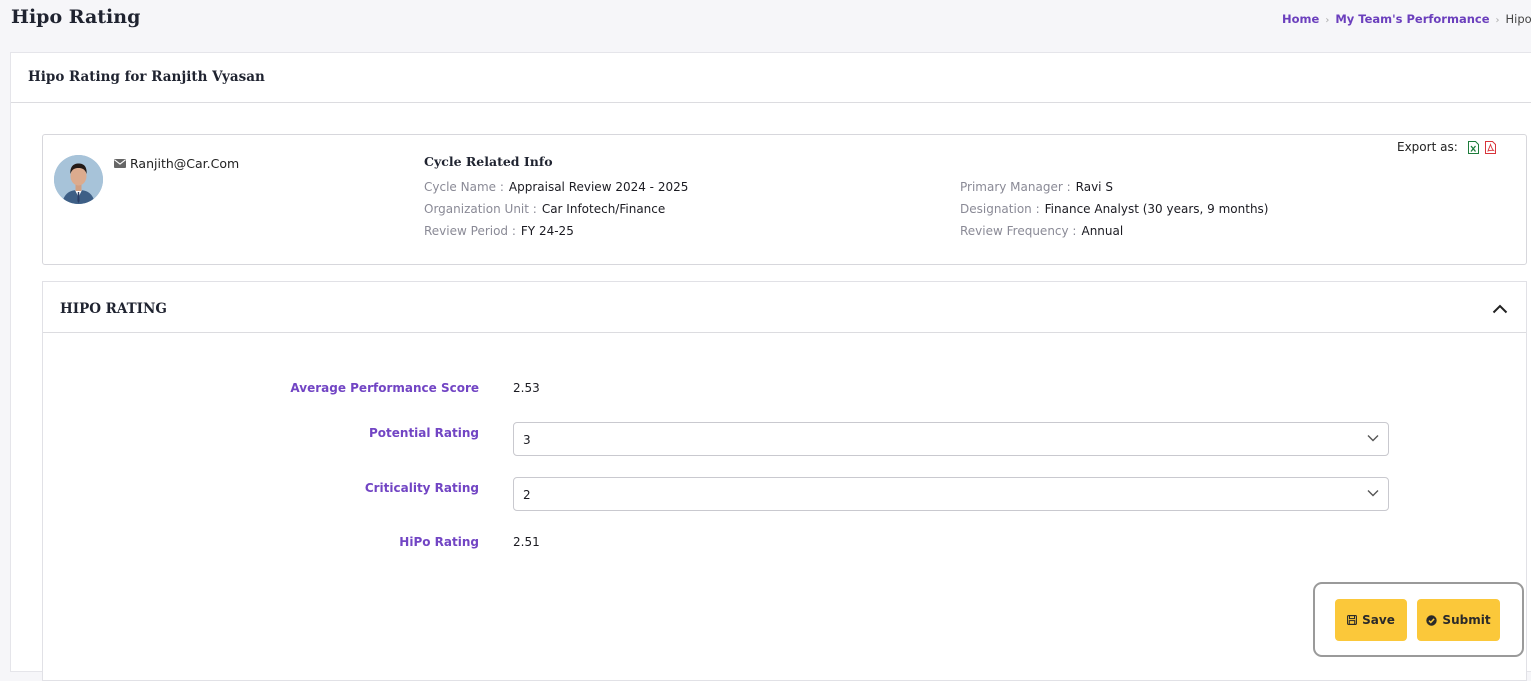  Describe the element at coordinates (439, 542) in the screenshot. I see `hipo-rating-result-label: HiPo Rating` at that location.